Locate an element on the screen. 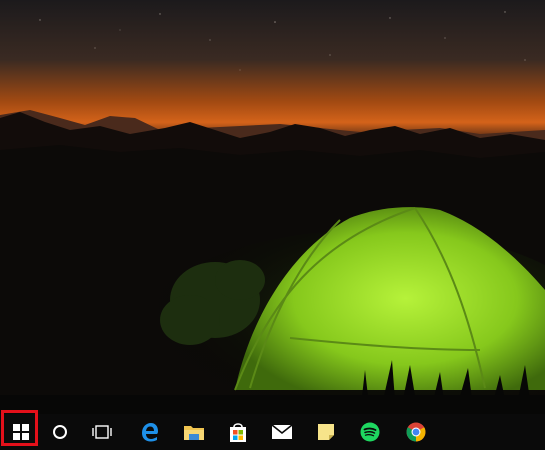  edge-icon is located at coordinates (150, 432).